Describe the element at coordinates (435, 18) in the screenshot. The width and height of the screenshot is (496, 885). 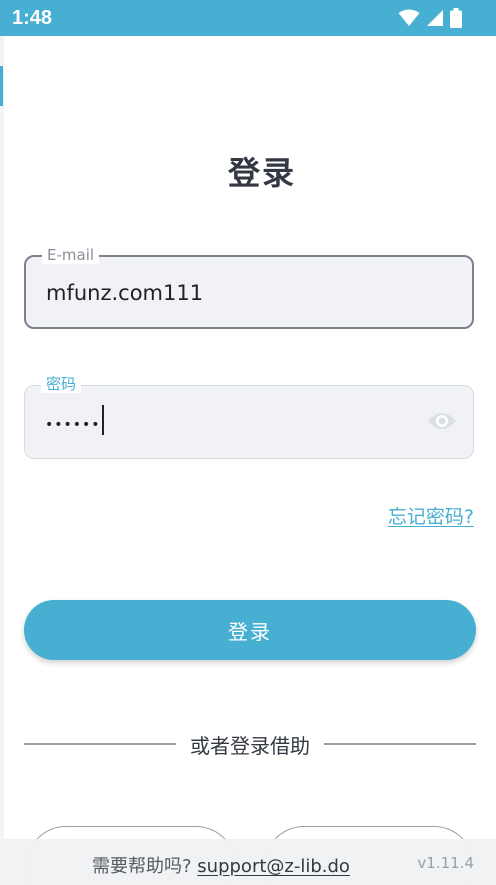
I see `signal-icon` at that location.